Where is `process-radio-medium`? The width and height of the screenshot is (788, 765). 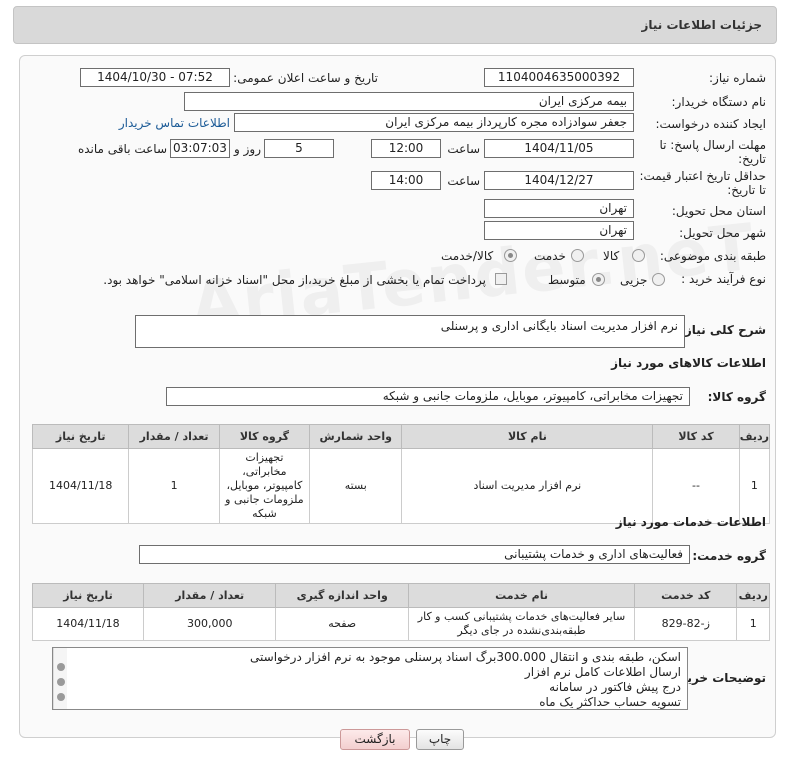 process-radio-medium is located at coordinates (598, 279).